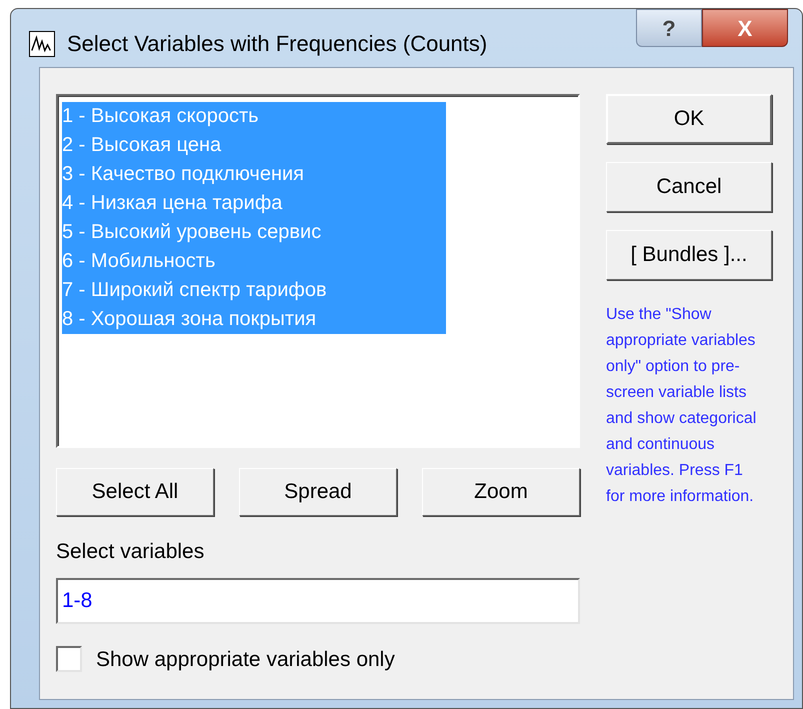 Image resolution: width=803 pixels, height=709 pixels. Describe the element at coordinates (669, 28) in the screenshot. I see `help-button: ?` at that location.